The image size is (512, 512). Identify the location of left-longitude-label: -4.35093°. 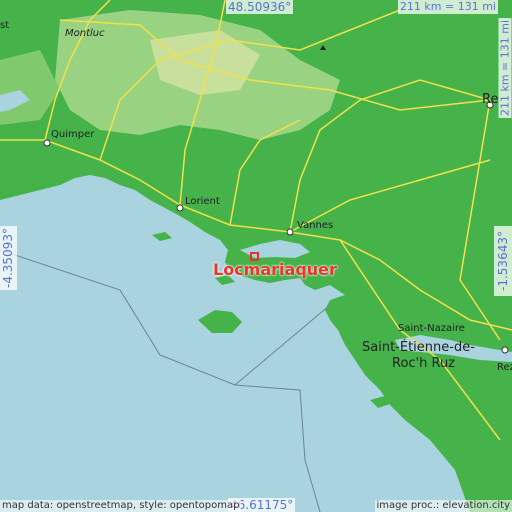
(8, 258).